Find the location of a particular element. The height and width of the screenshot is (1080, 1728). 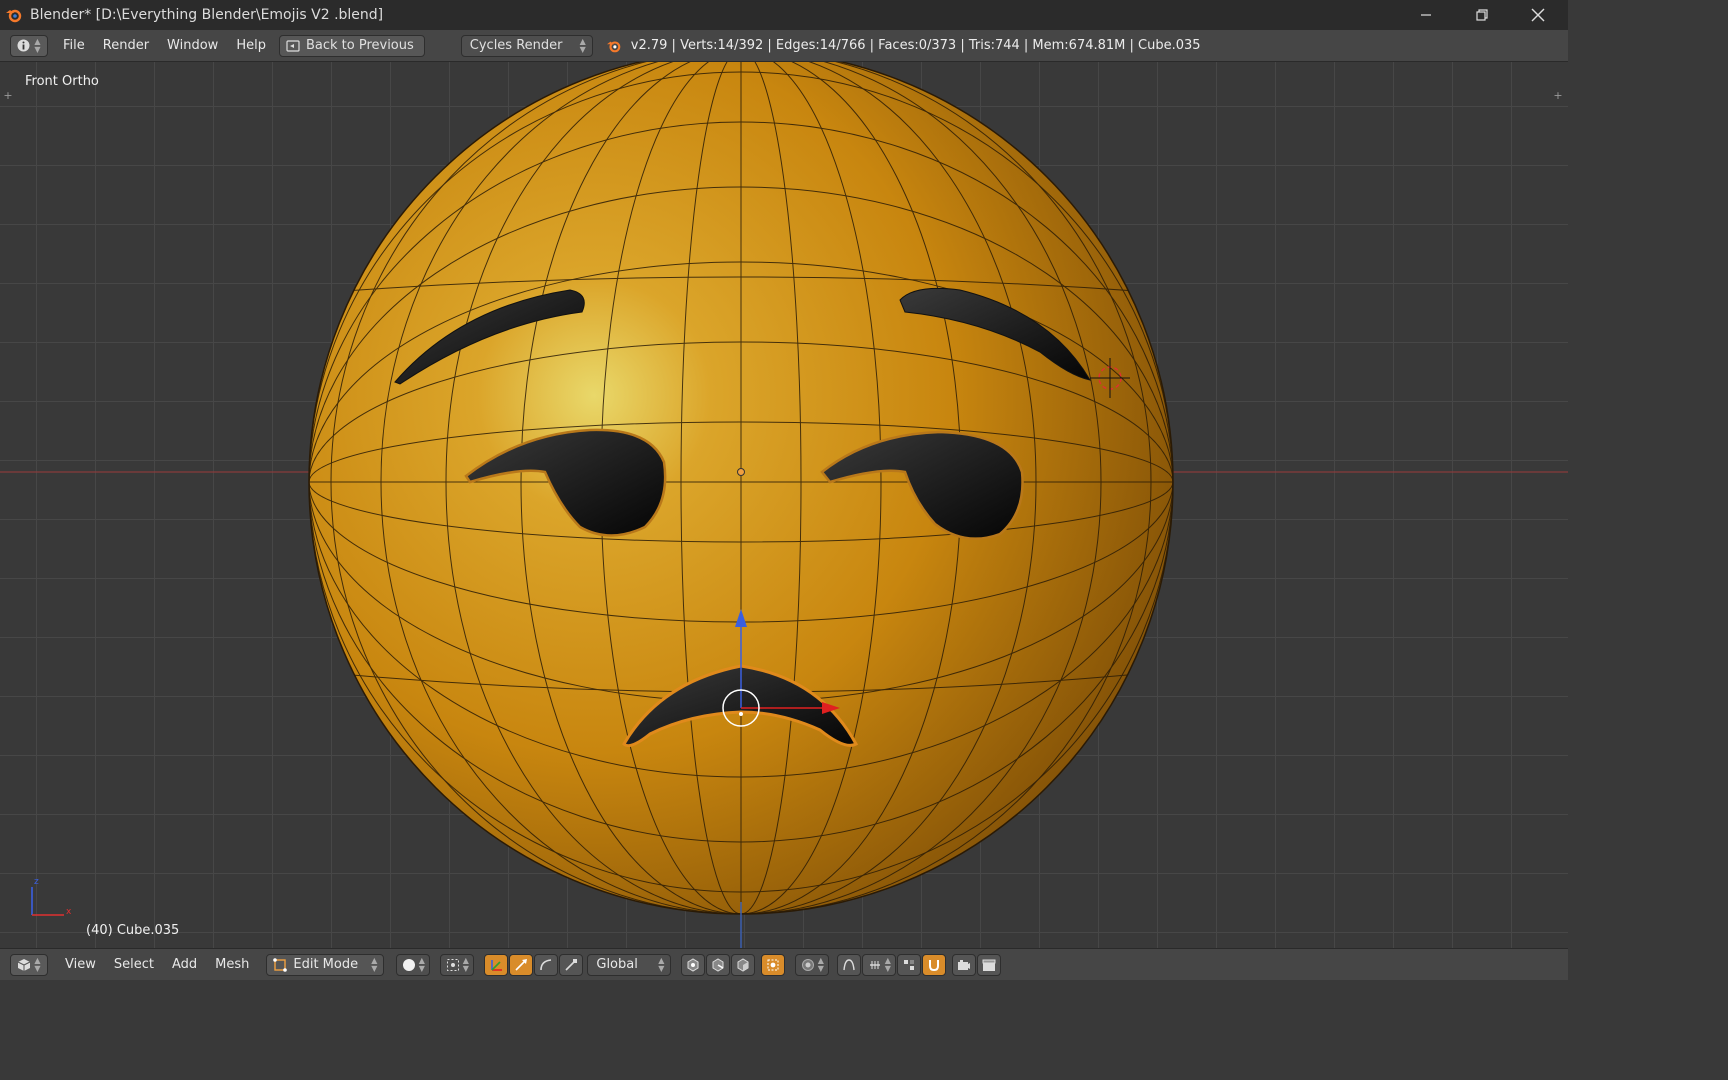

active-object-label: (40) Cube.035 is located at coordinates (133, 930).